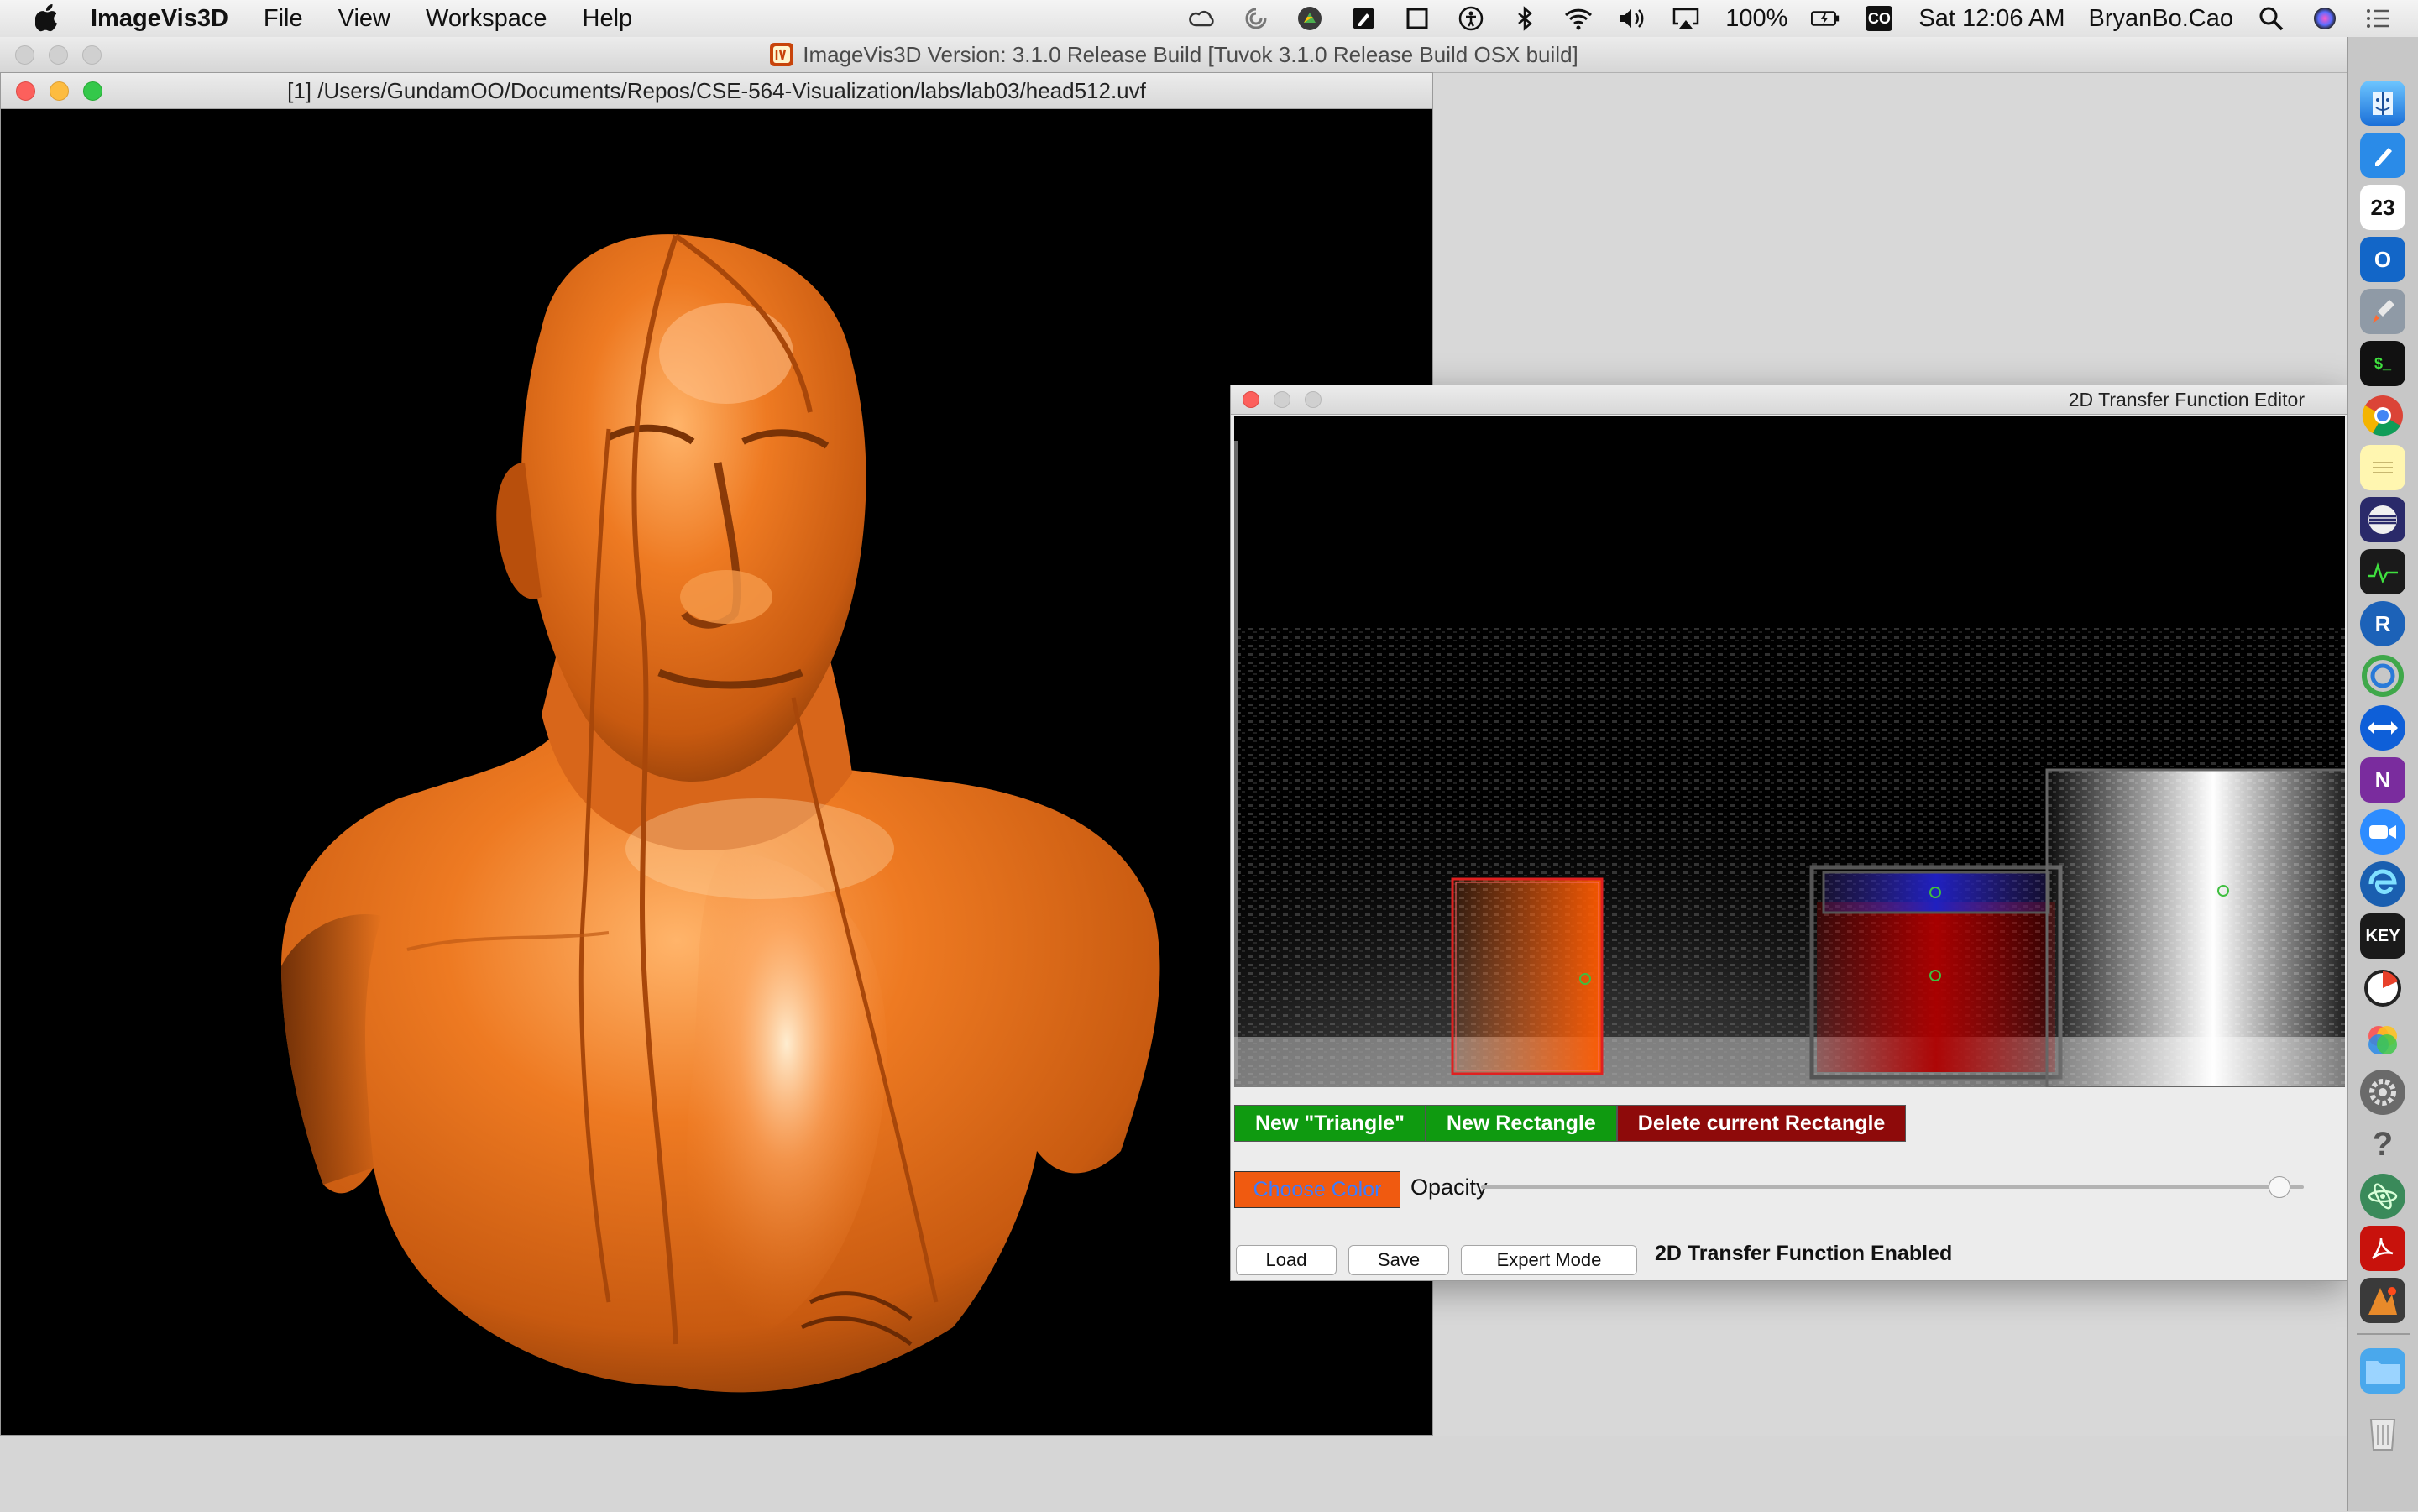  I want to click on menu-file: File, so click(283, 19).